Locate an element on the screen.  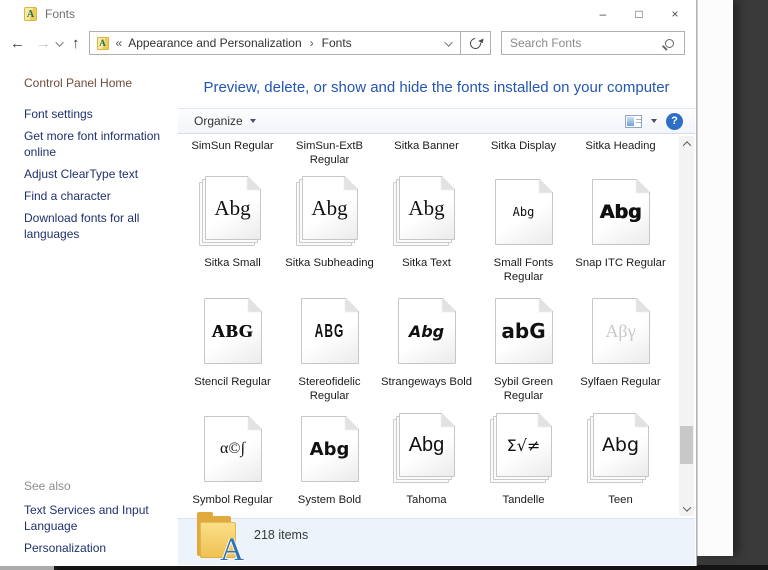
font-tile: Abg Sitka Subheading is located at coordinates (329, 230).